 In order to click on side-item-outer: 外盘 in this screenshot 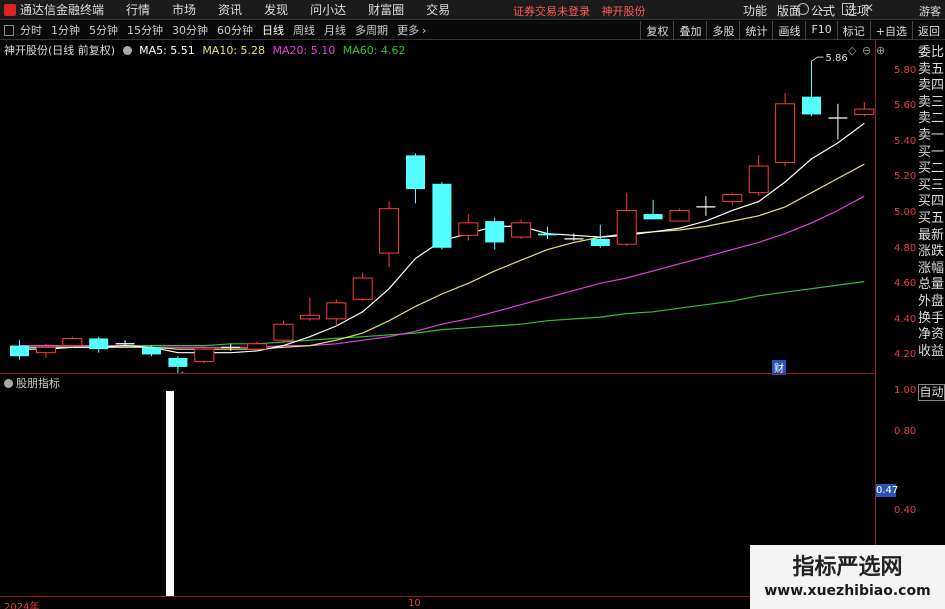, I will do `click(931, 302)`.